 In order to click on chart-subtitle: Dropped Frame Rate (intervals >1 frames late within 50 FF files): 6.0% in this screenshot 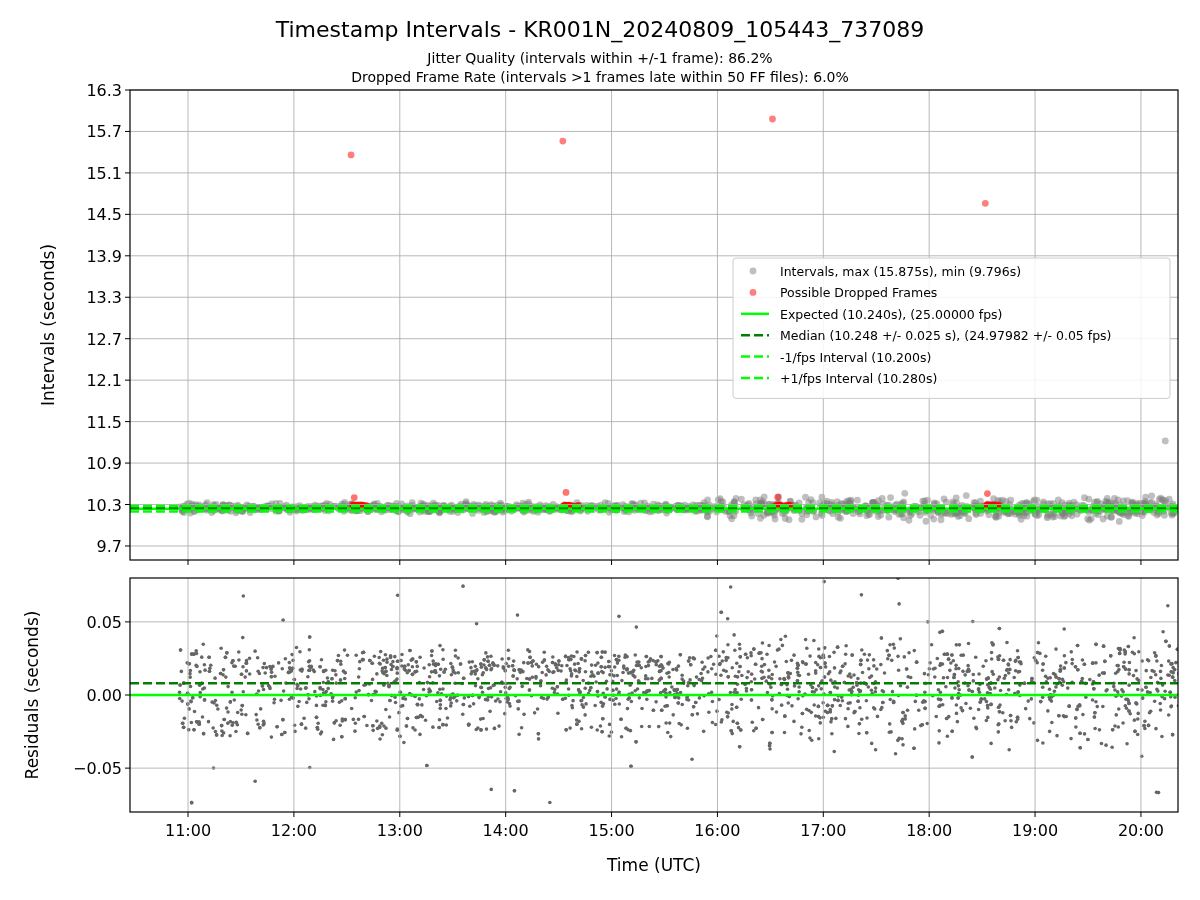, I will do `click(600, 77)`.